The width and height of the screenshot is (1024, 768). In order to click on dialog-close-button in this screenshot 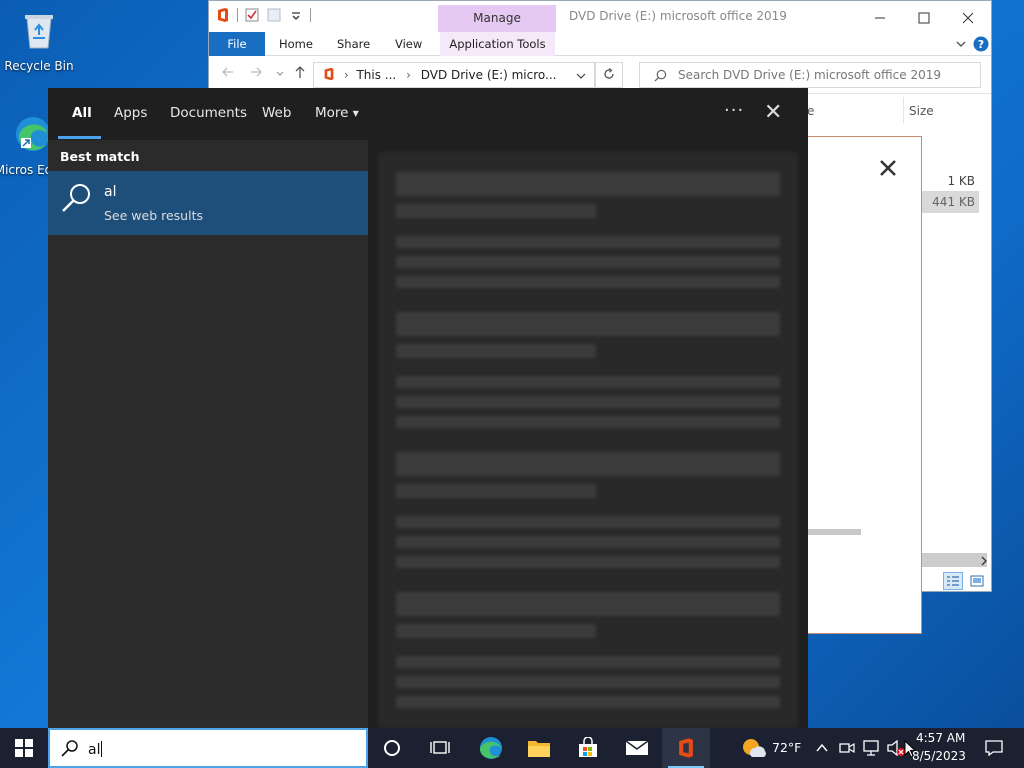, I will do `click(888, 169)`.